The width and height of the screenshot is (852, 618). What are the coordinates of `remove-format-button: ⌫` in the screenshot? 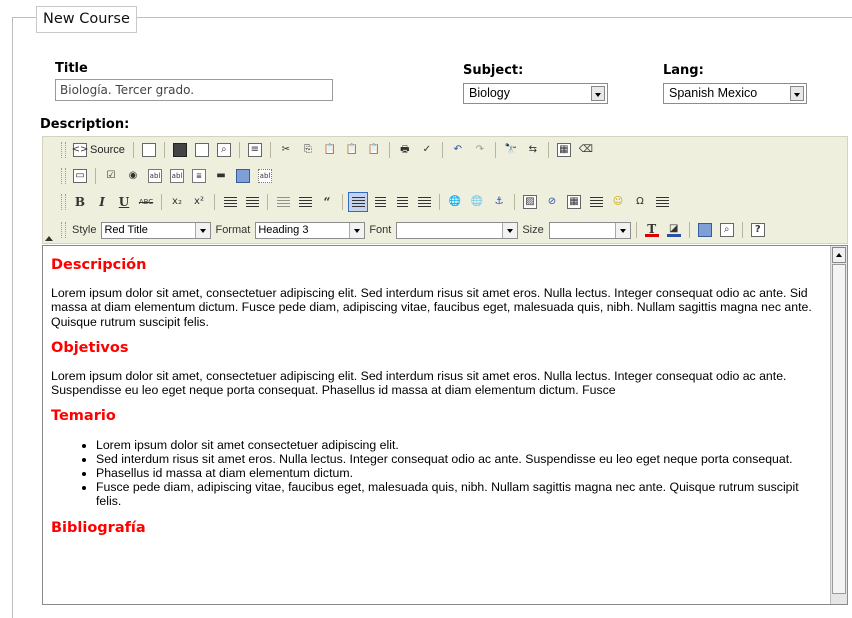 It's located at (586, 150).